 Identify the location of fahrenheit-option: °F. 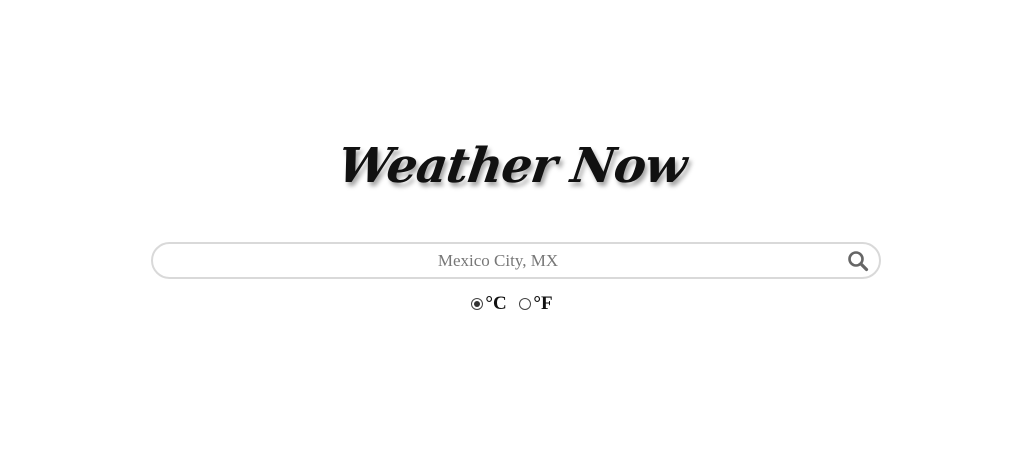
(536, 304).